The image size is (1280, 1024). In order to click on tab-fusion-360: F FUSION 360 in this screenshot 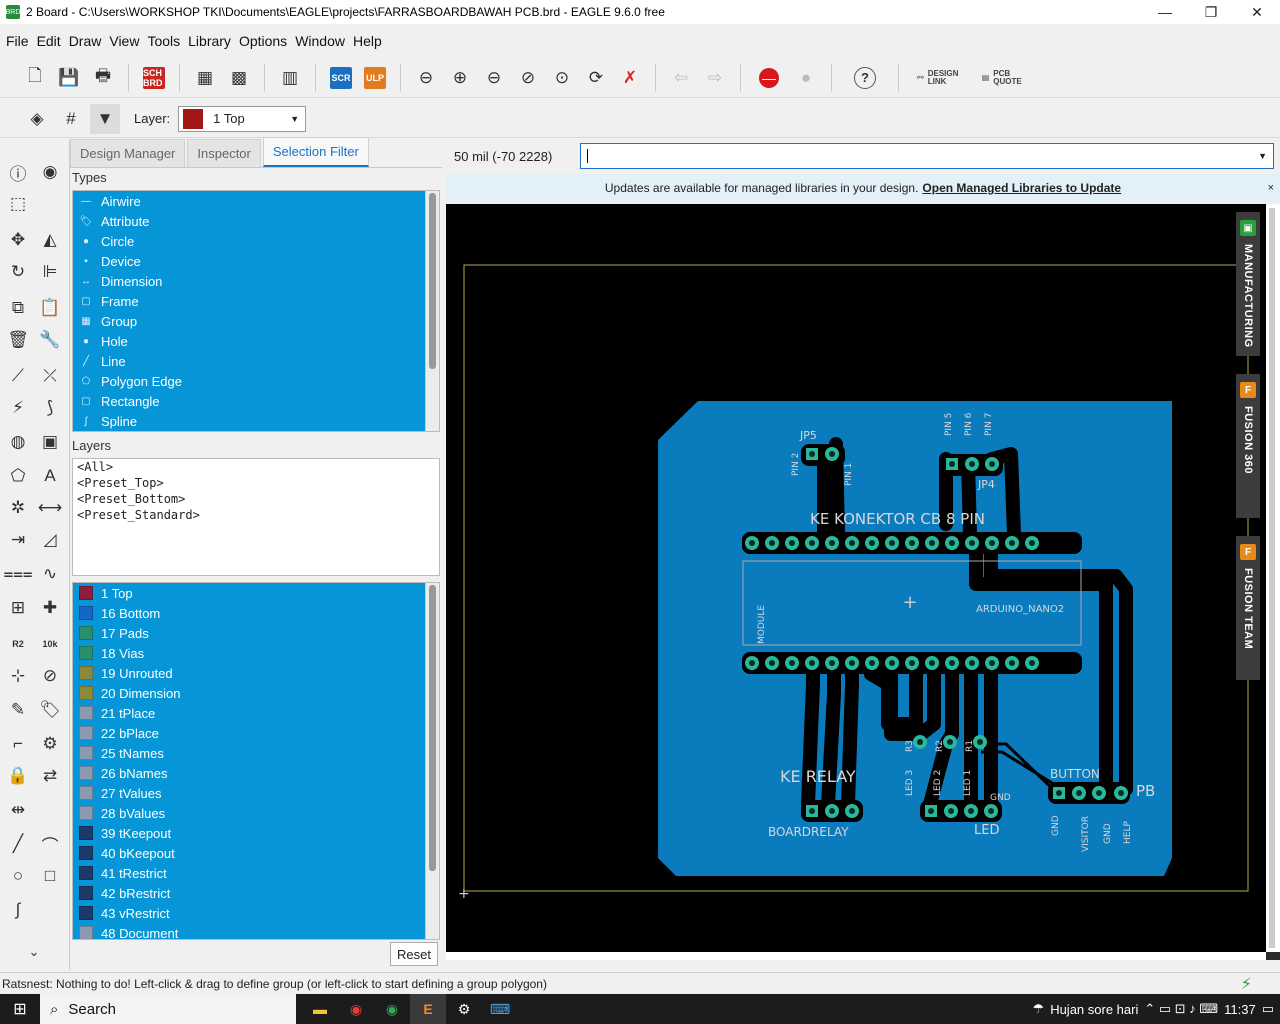, I will do `click(1248, 446)`.